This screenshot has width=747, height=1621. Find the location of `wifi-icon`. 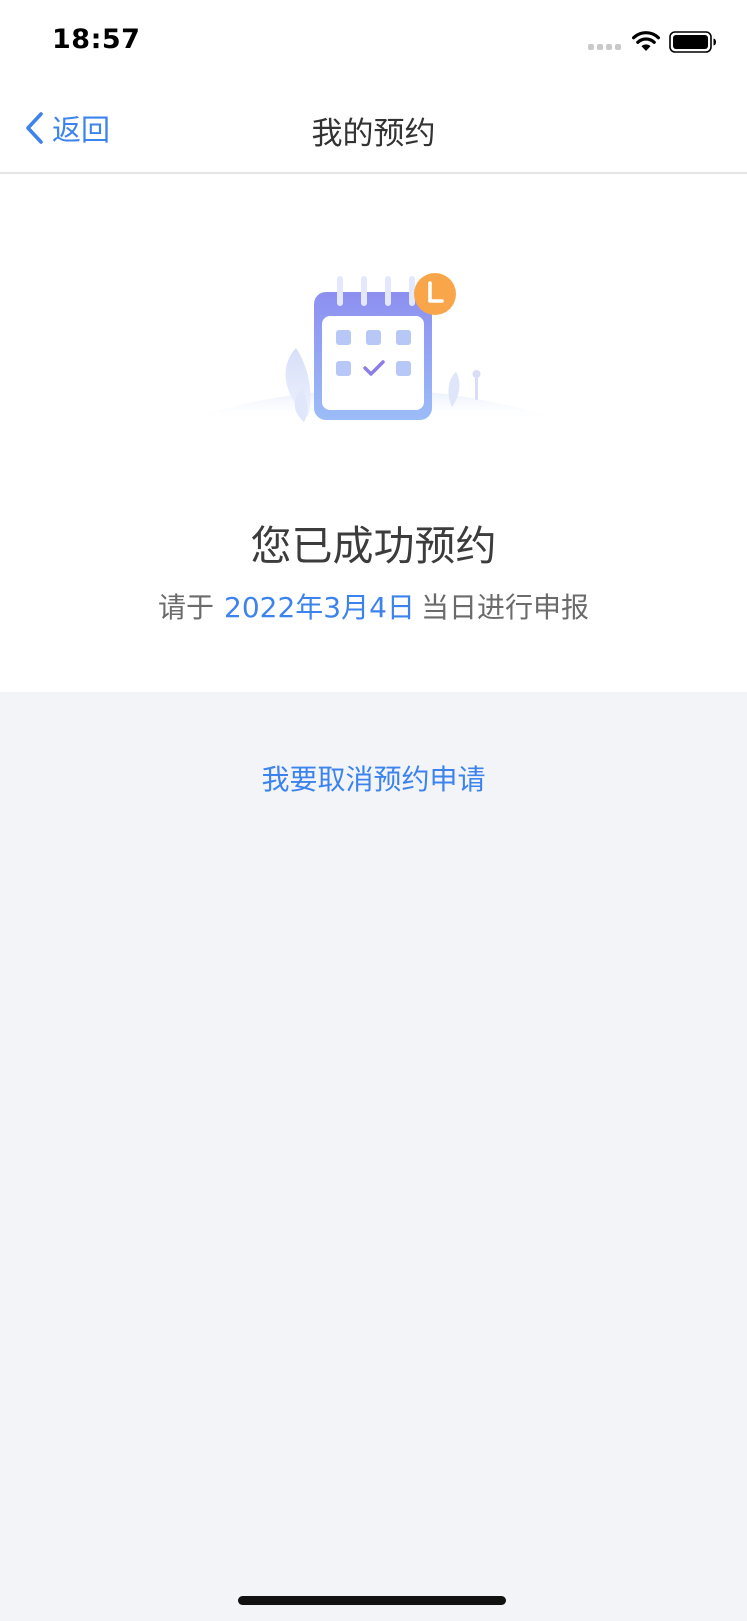

wifi-icon is located at coordinates (646, 41).